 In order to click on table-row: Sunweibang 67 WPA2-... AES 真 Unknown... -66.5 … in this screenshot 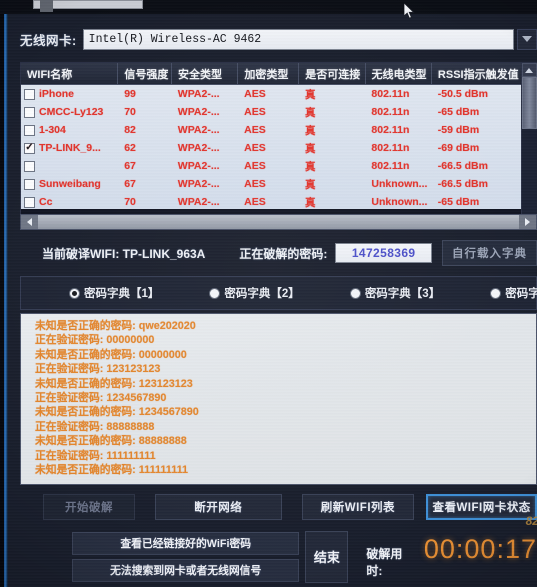, I will do `click(271, 184)`.